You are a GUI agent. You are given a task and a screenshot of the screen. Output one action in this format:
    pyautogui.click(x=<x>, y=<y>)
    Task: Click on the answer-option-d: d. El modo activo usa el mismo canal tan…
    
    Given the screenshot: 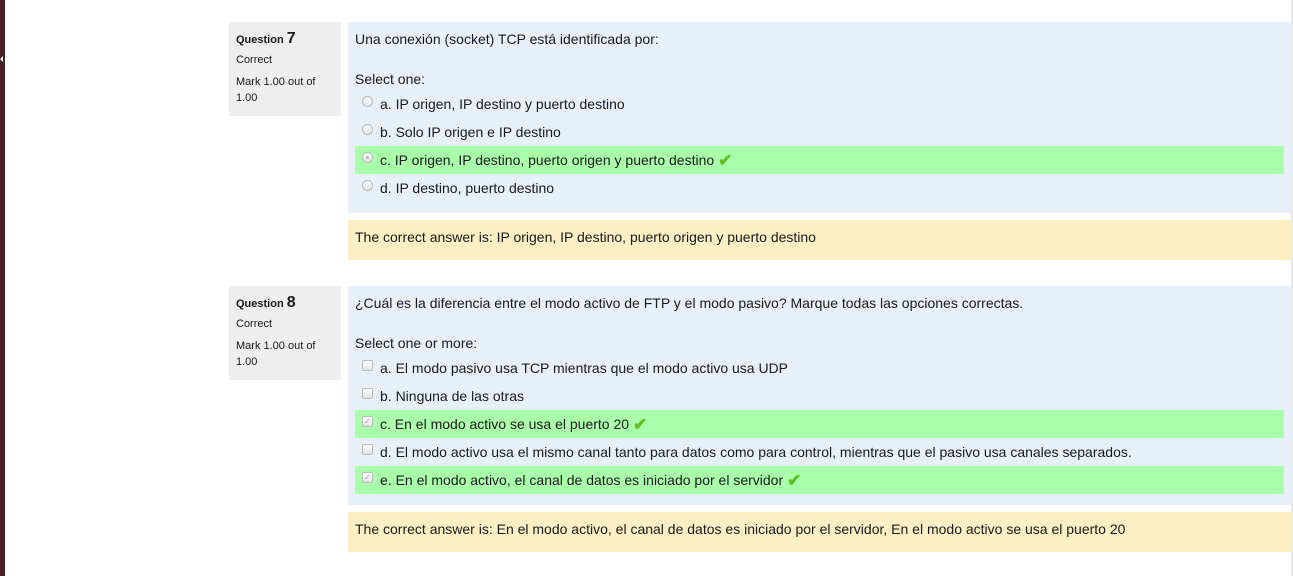 What is the action you would take?
    pyautogui.click(x=819, y=452)
    